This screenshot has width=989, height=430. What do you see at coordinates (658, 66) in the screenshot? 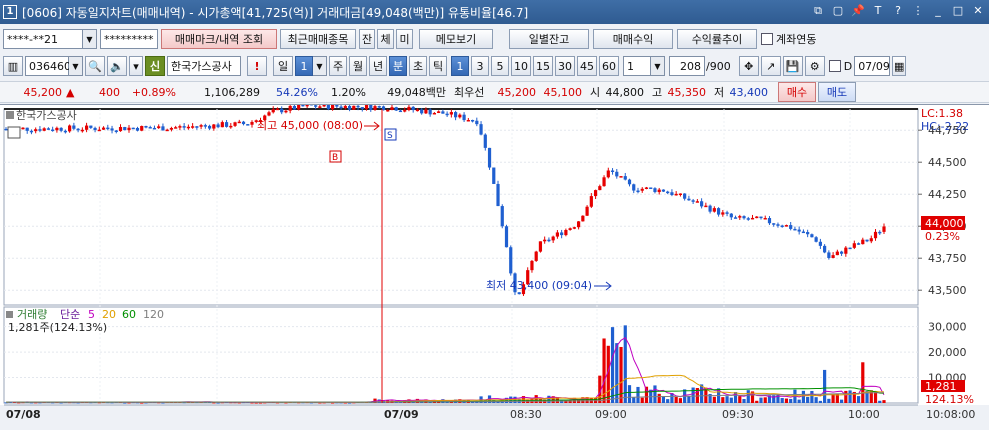
I see `unit-dropdown: ▼` at bounding box center [658, 66].